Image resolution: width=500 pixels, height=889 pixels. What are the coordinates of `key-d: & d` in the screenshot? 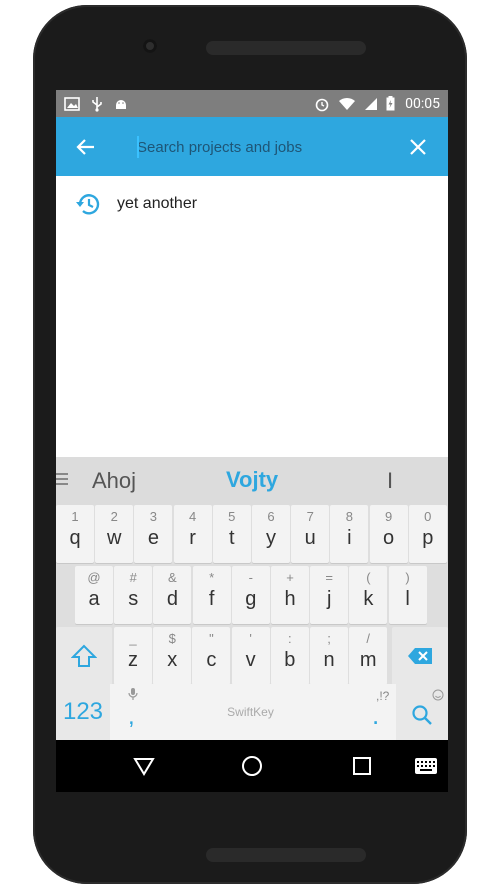 It's located at (172, 595).